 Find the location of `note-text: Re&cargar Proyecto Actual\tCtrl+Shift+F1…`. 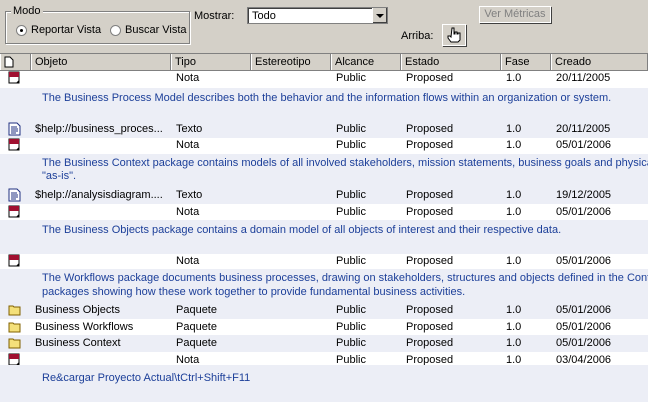

note-text: Re&cargar Proyecto Actual\tCtrl+Shift+F1… is located at coordinates (146, 378).